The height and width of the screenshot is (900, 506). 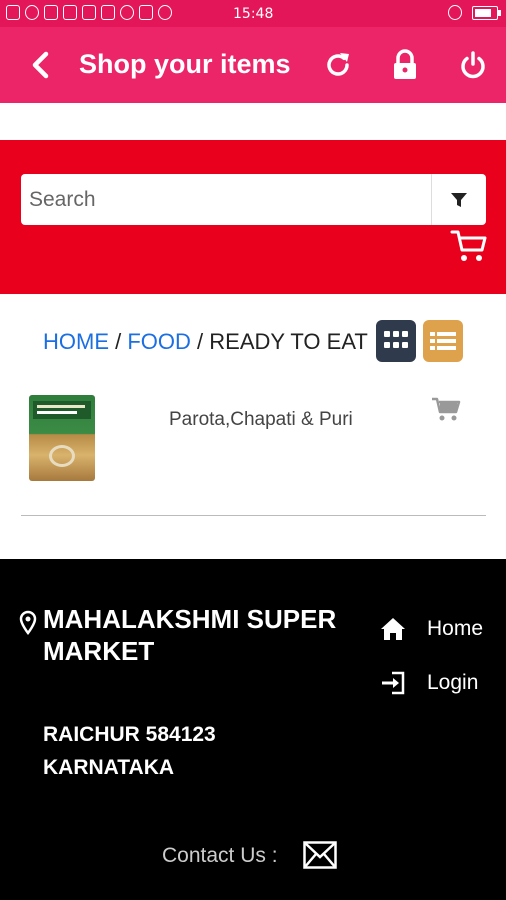 I want to click on store-address: RAICHUR 584123 KARNATAKA, so click(x=129, y=751).